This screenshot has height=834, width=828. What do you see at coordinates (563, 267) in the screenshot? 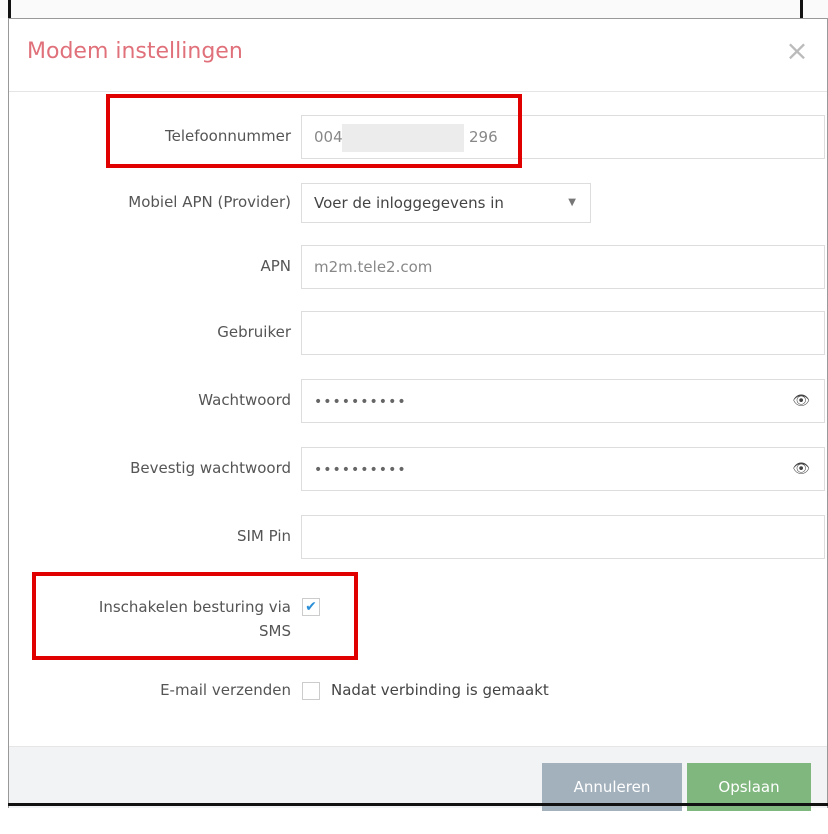
I see `apn-input: m2m.tele2.com` at bounding box center [563, 267].